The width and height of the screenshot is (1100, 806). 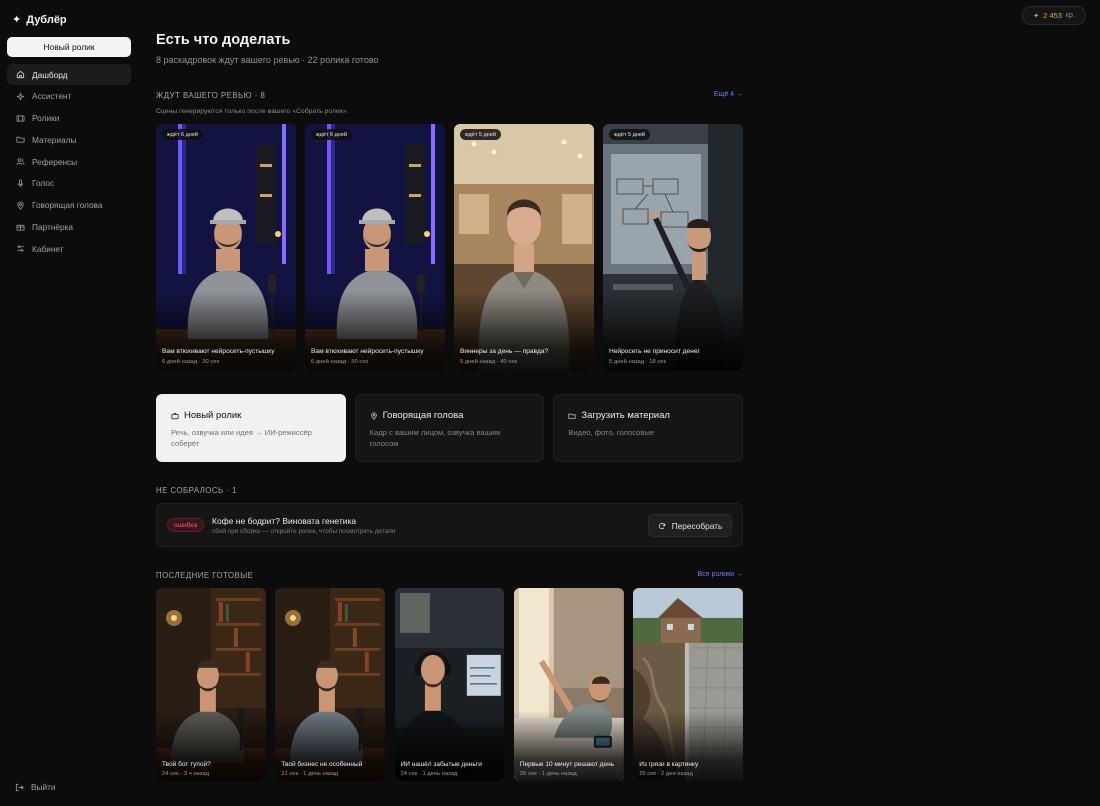 What do you see at coordinates (19, 787) in the screenshot?
I see `logout-icon` at bounding box center [19, 787].